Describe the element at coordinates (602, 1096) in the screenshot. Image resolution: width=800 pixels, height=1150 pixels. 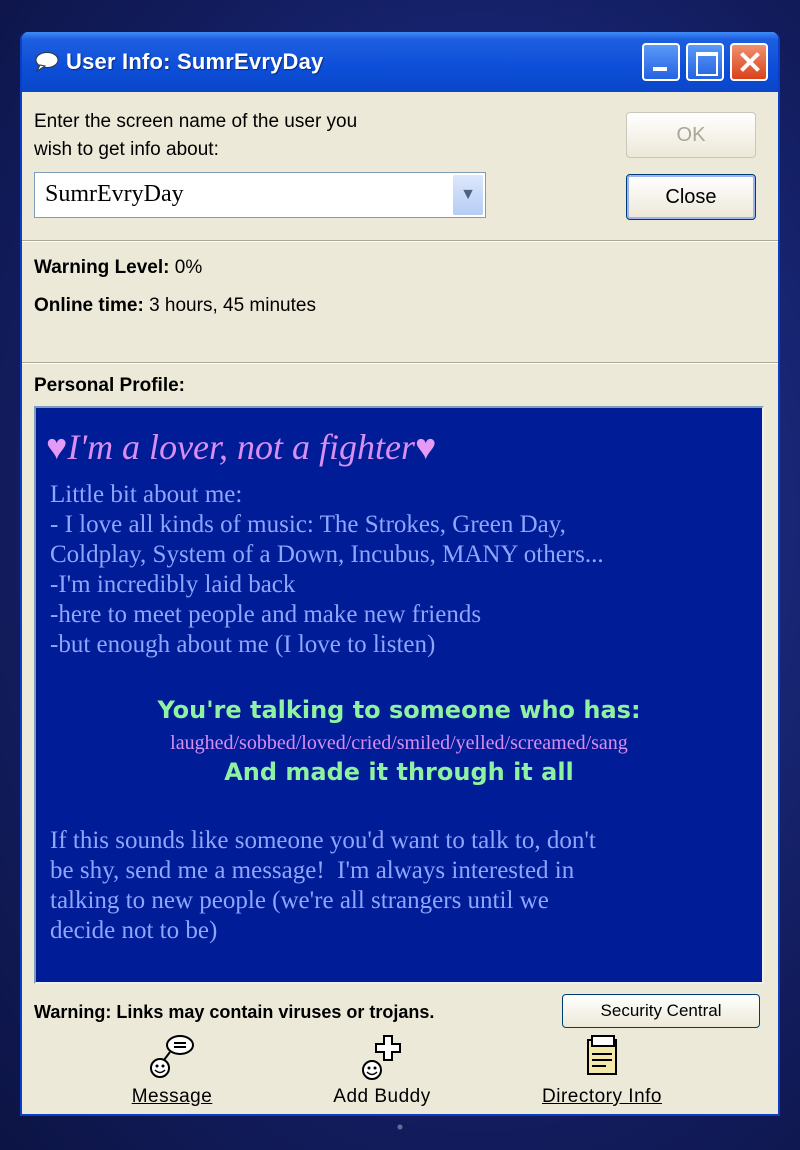
I see `directory-info-label: Directory Info` at that location.